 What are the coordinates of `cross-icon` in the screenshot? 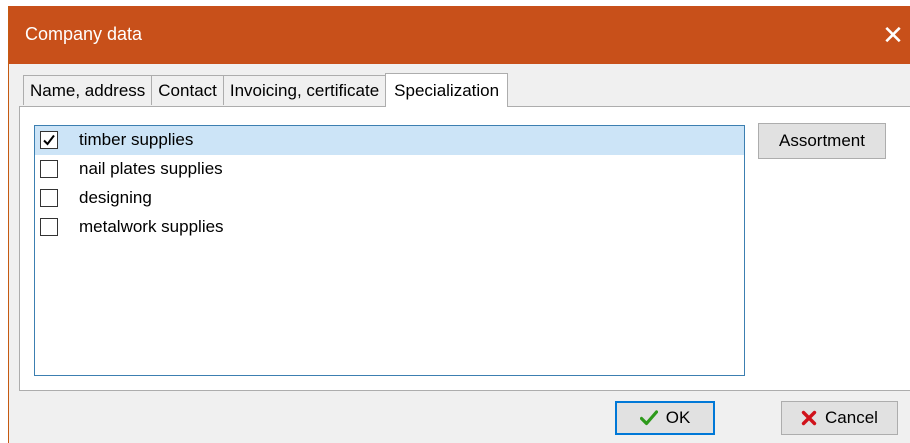 It's located at (809, 418).